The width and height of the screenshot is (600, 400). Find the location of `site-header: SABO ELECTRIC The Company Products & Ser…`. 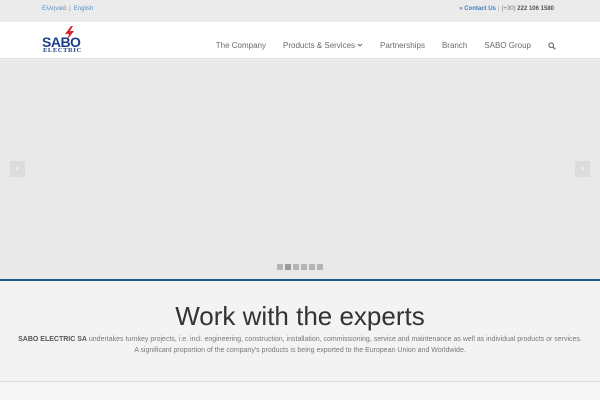

site-header: SABO ELECTRIC The Company Products & Ser… is located at coordinates (300, 40).